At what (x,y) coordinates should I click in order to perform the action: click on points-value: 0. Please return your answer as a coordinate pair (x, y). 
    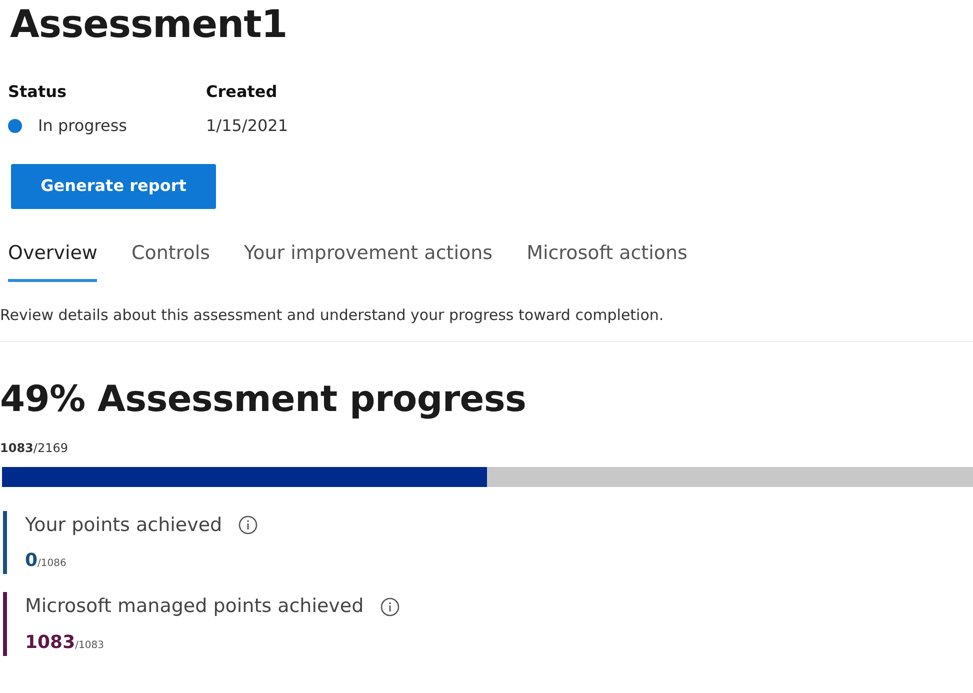
    Looking at the image, I should click on (31, 561).